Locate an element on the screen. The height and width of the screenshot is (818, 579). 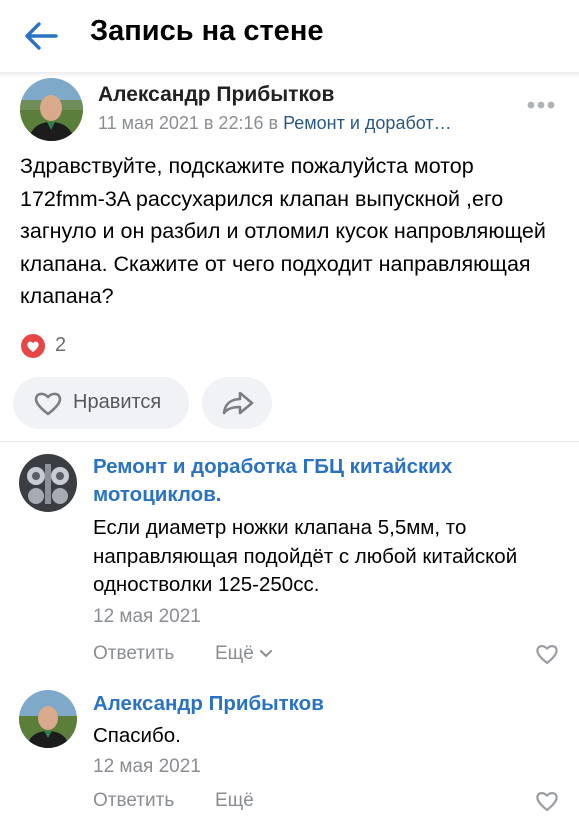
chevron-down-icon is located at coordinates (266, 653).